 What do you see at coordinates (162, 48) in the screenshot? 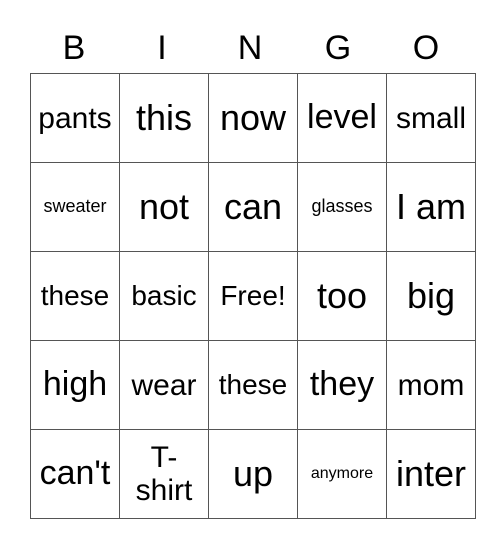
I see `header-letter-i: I` at bounding box center [162, 48].